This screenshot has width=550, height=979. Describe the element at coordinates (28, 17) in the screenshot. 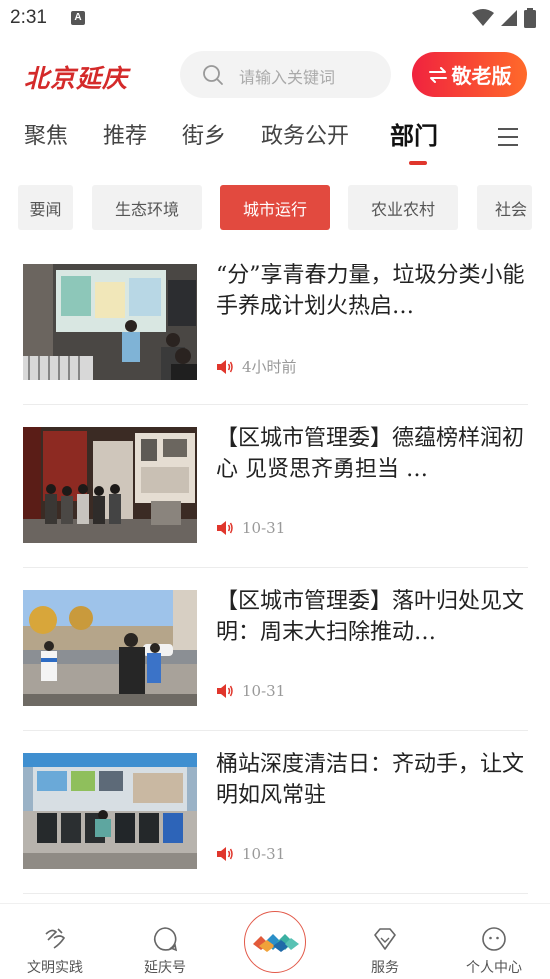

I see `status-time: 2:31` at that location.